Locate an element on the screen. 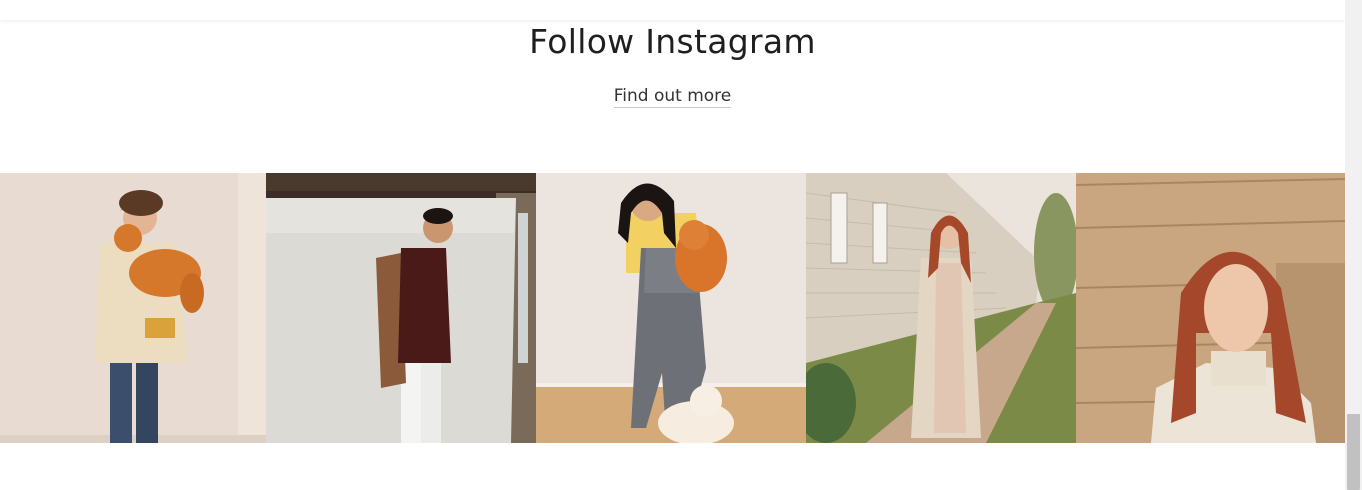 The image size is (1362, 490). section-title: Follow Instagram is located at coordinates (672, 41).